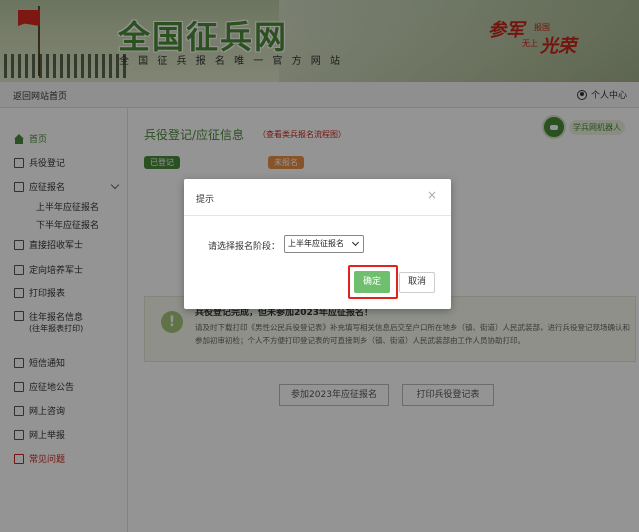  Describe the element at coordinates (417, 282) in the screenshot. I see `cancel-button: 取消` at that location.